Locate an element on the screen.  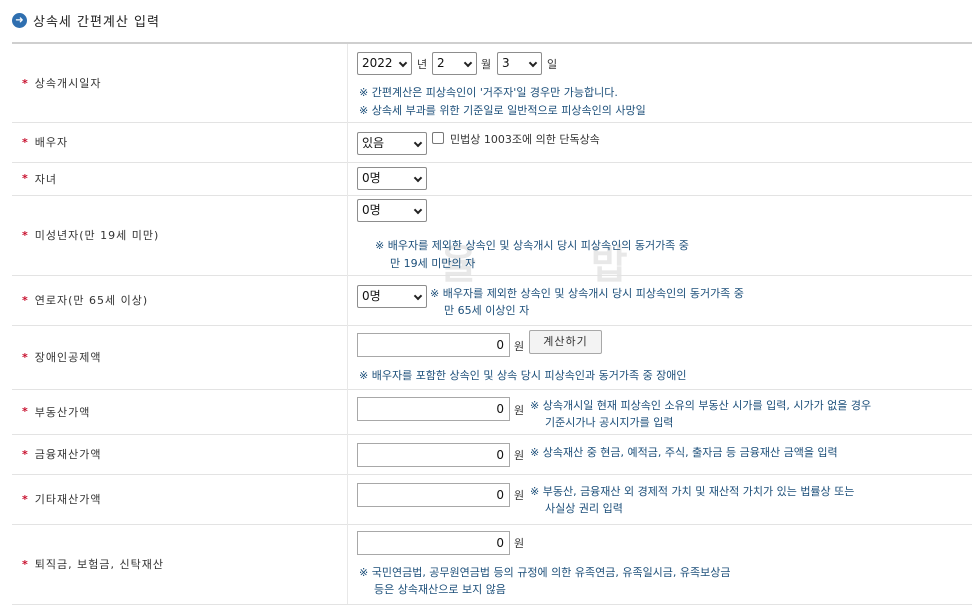
row-label: * 장애인공제액 is located at coordinates (62, 357).